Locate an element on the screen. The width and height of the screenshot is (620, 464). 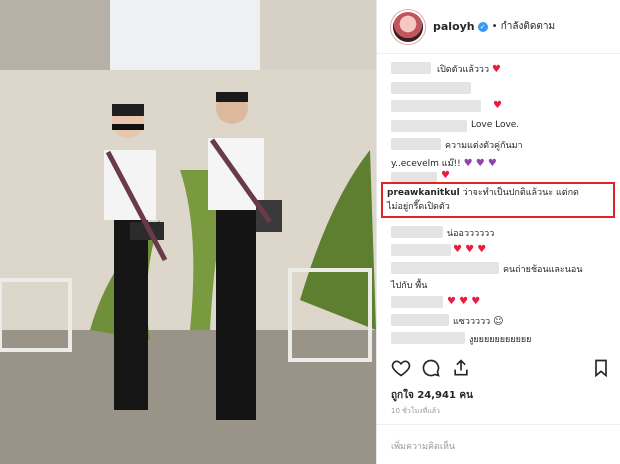
list-item: Love Love. is located at coordinates (495, 125).